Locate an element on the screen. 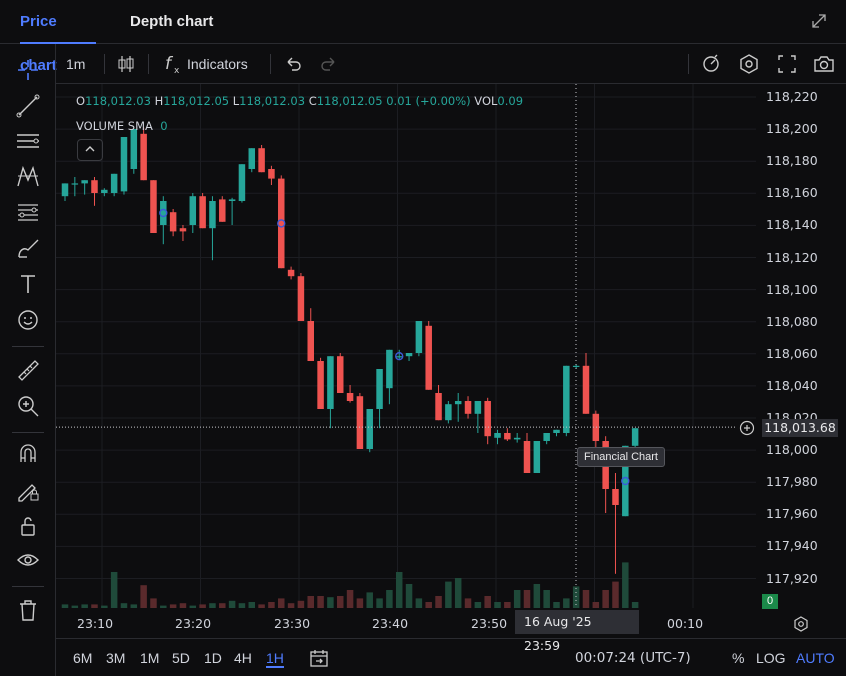 The image size is (846, 676). candlestick-type-icon is located at coordinates (126, 64).